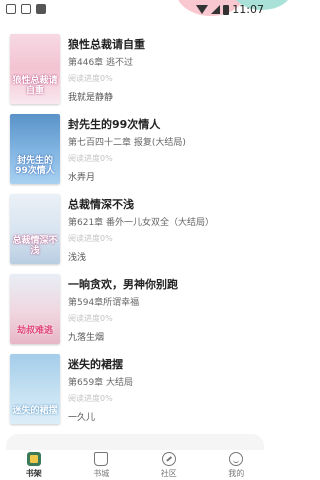  I want to click on bottom-tab-bar: 书架 书城 社区 我的, so click(135, 465).